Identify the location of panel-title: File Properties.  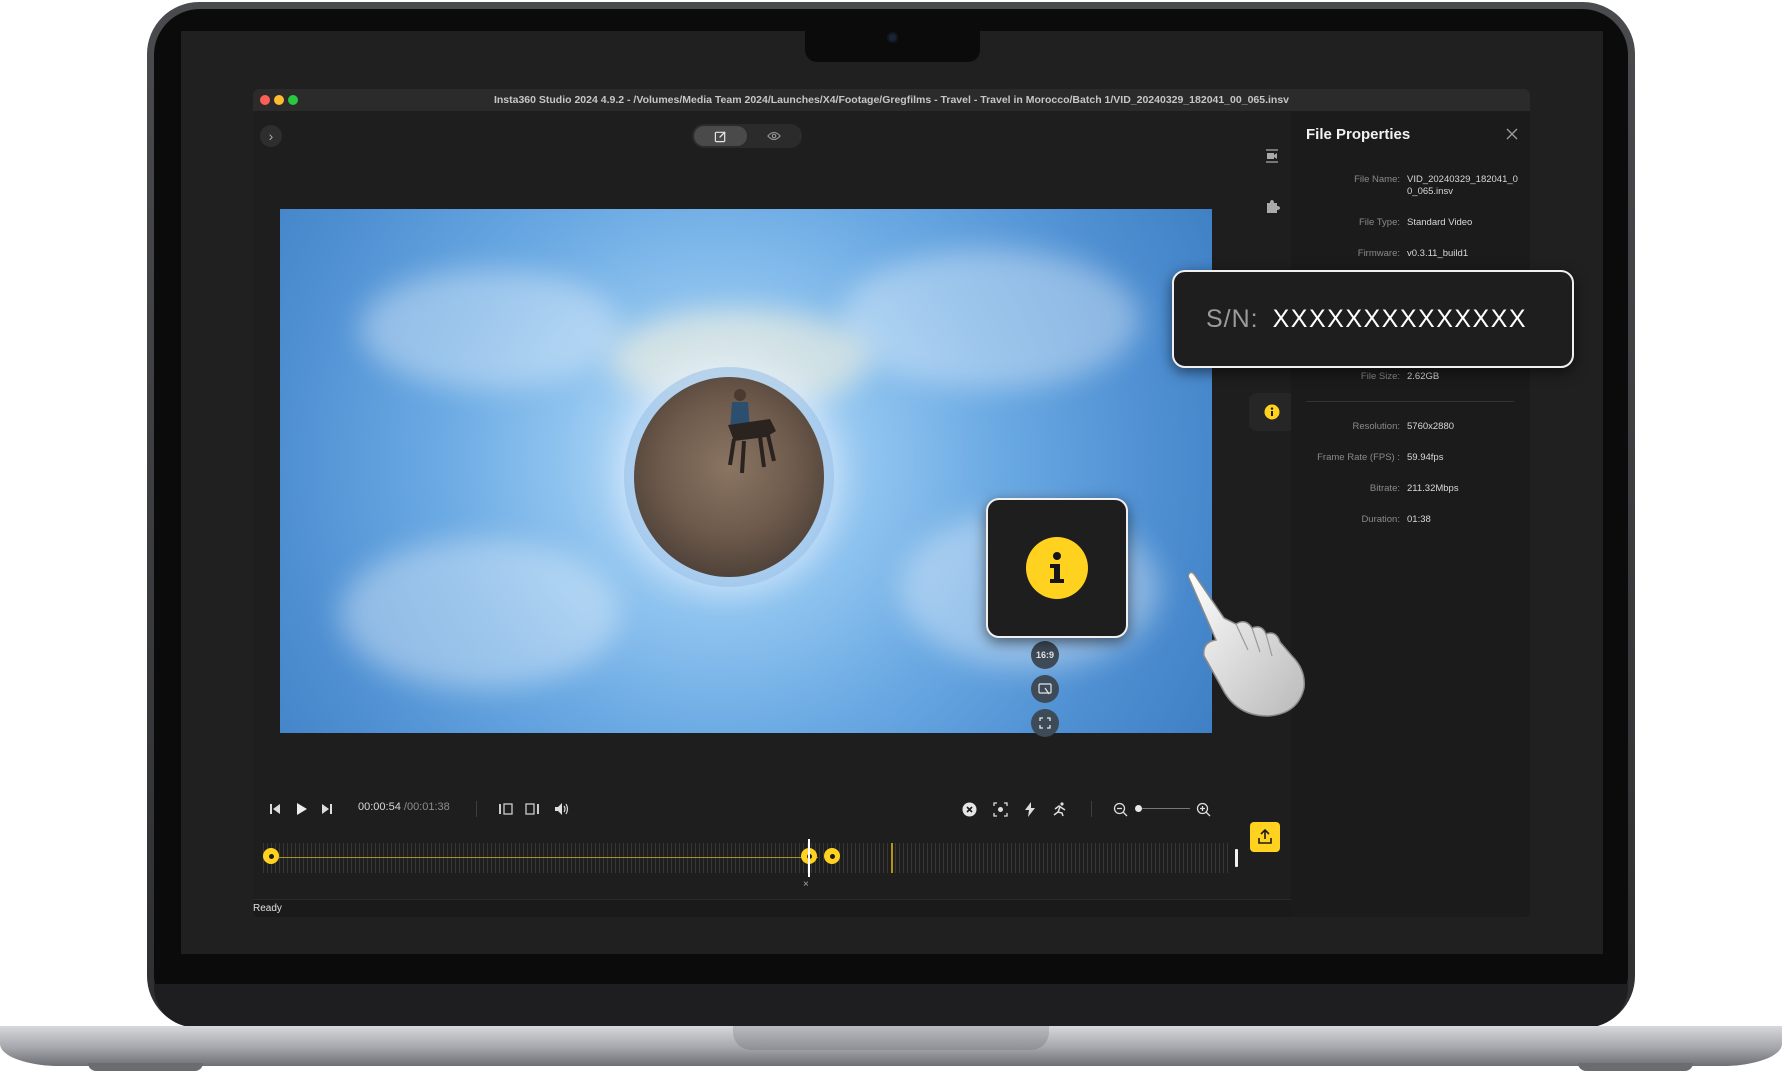
(1358, 134).